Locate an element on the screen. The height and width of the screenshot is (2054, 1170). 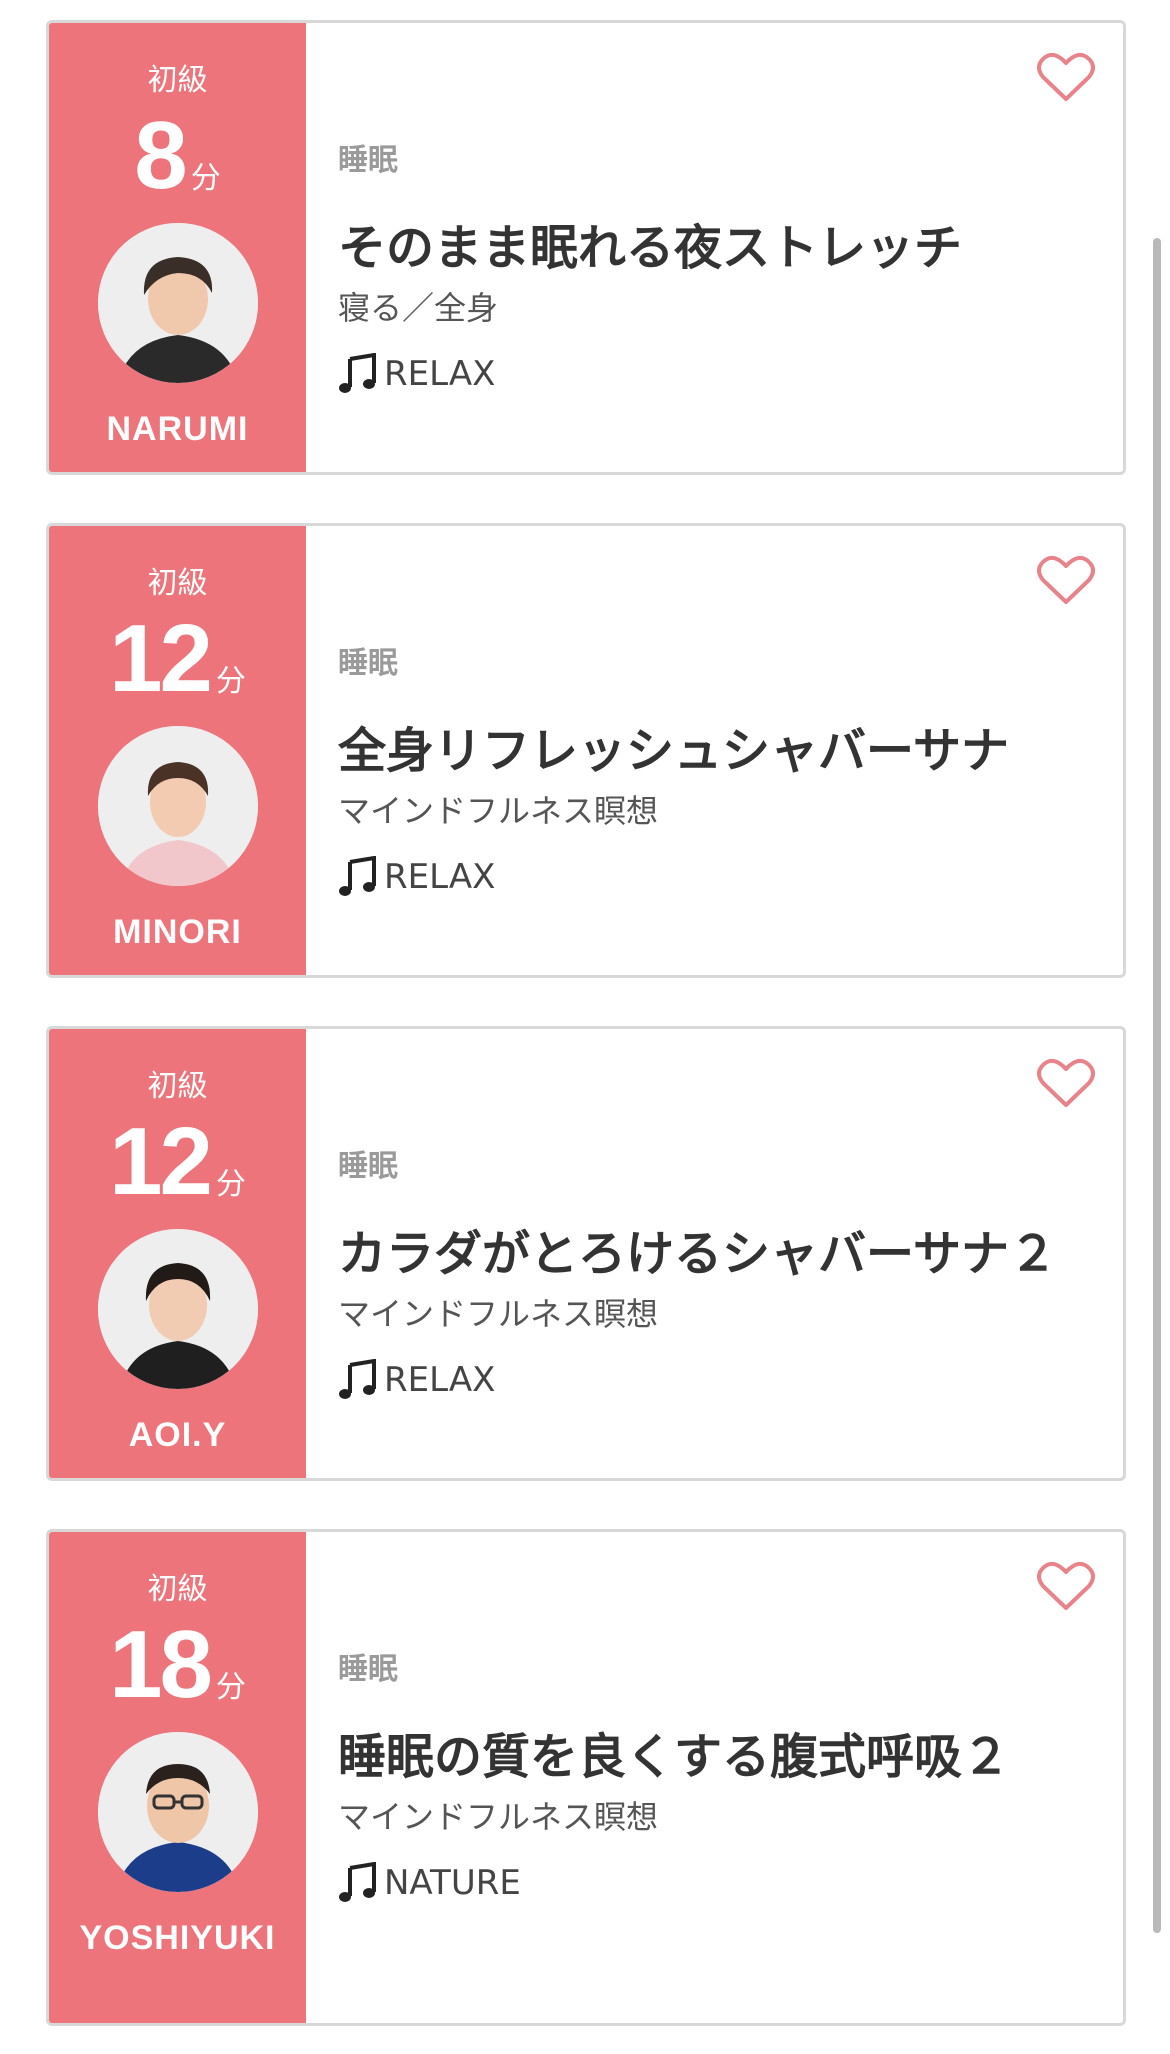
duration-minutes: 18 is located at coordinates (161, 1664).